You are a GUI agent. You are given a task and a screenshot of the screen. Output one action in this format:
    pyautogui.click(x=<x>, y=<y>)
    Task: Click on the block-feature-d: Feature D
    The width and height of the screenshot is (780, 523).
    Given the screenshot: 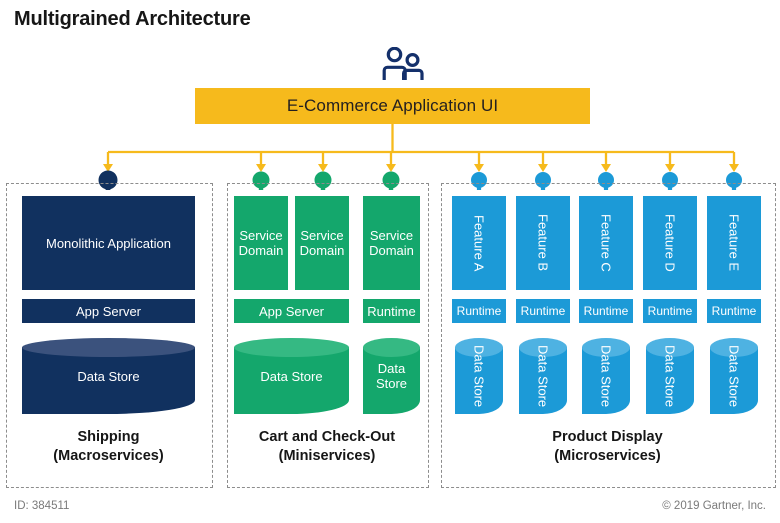 What is the action you would take?
    pyautogui.click(x=670, y=243)
    